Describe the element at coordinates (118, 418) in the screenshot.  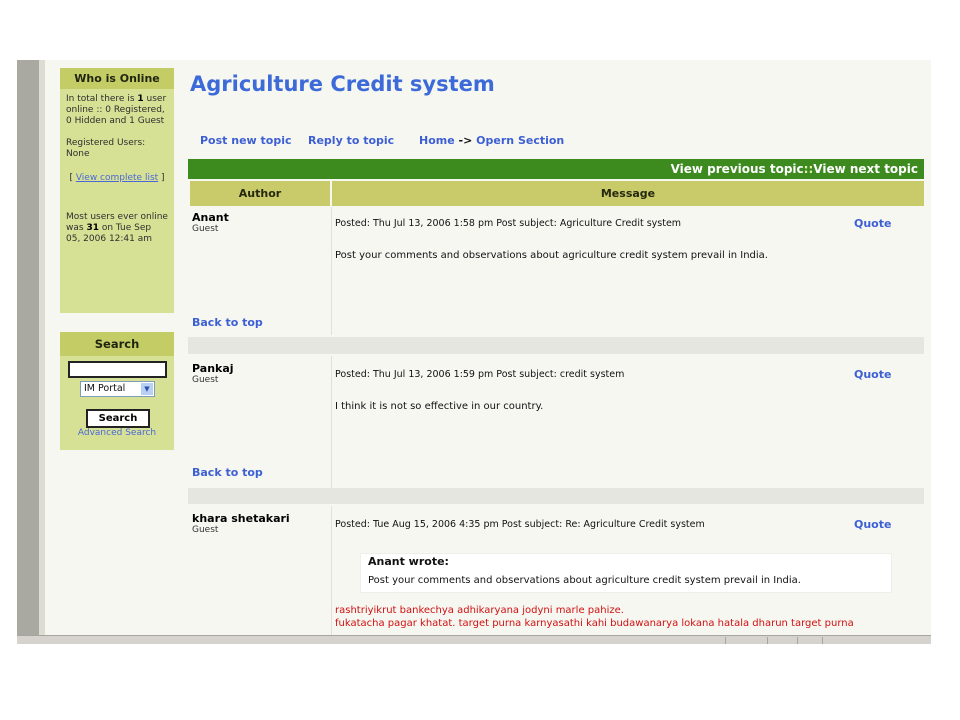
I see `search-button: Search` at that location.